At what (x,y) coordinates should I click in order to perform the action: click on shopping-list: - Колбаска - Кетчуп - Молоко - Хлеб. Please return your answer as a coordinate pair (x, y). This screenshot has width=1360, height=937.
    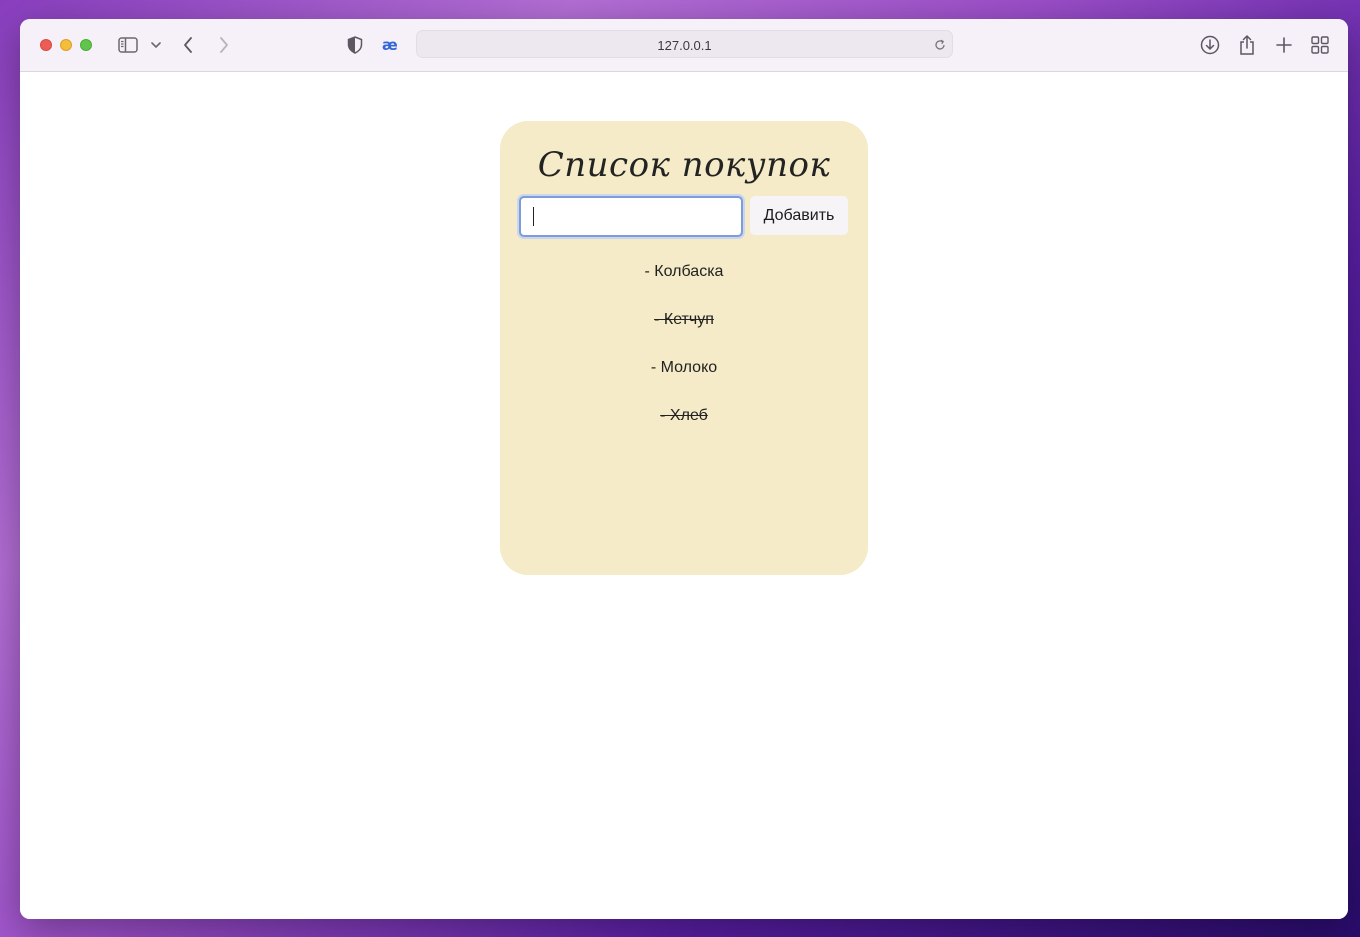
    Looking at the image, I should click on (684, 357).